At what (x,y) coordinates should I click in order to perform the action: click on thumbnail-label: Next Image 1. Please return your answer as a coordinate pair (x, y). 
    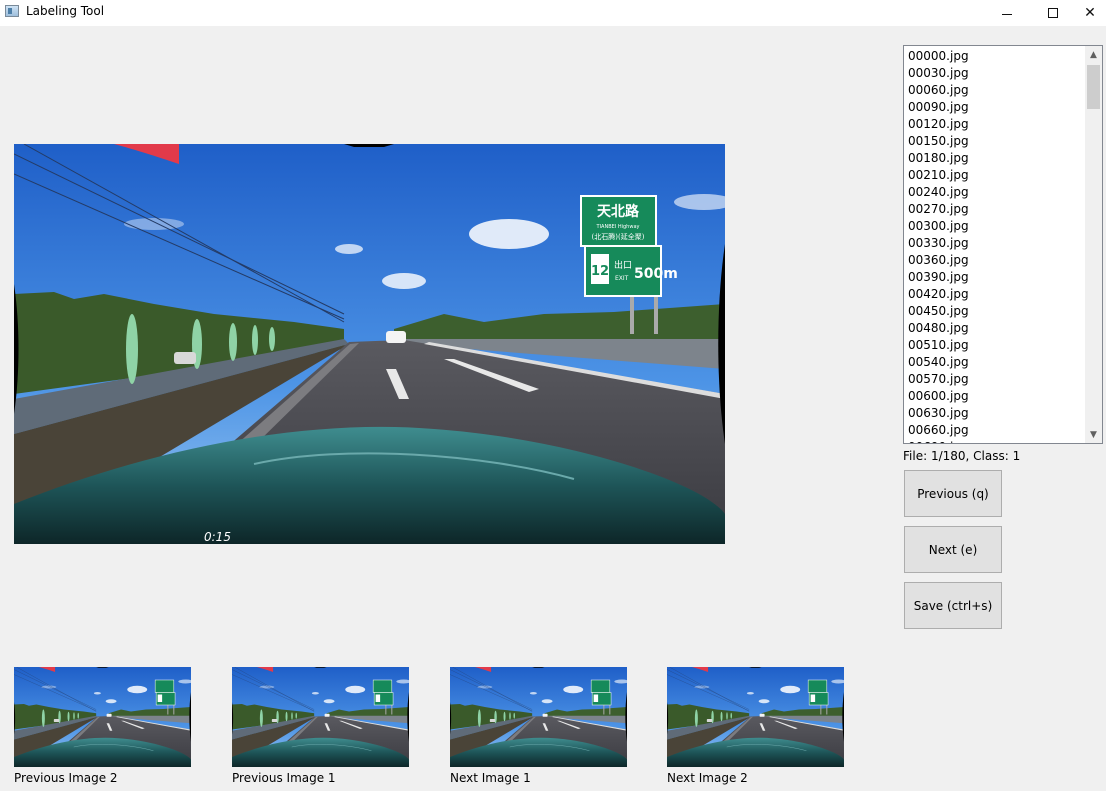
    Looking at the image, I should click on (490, 778).